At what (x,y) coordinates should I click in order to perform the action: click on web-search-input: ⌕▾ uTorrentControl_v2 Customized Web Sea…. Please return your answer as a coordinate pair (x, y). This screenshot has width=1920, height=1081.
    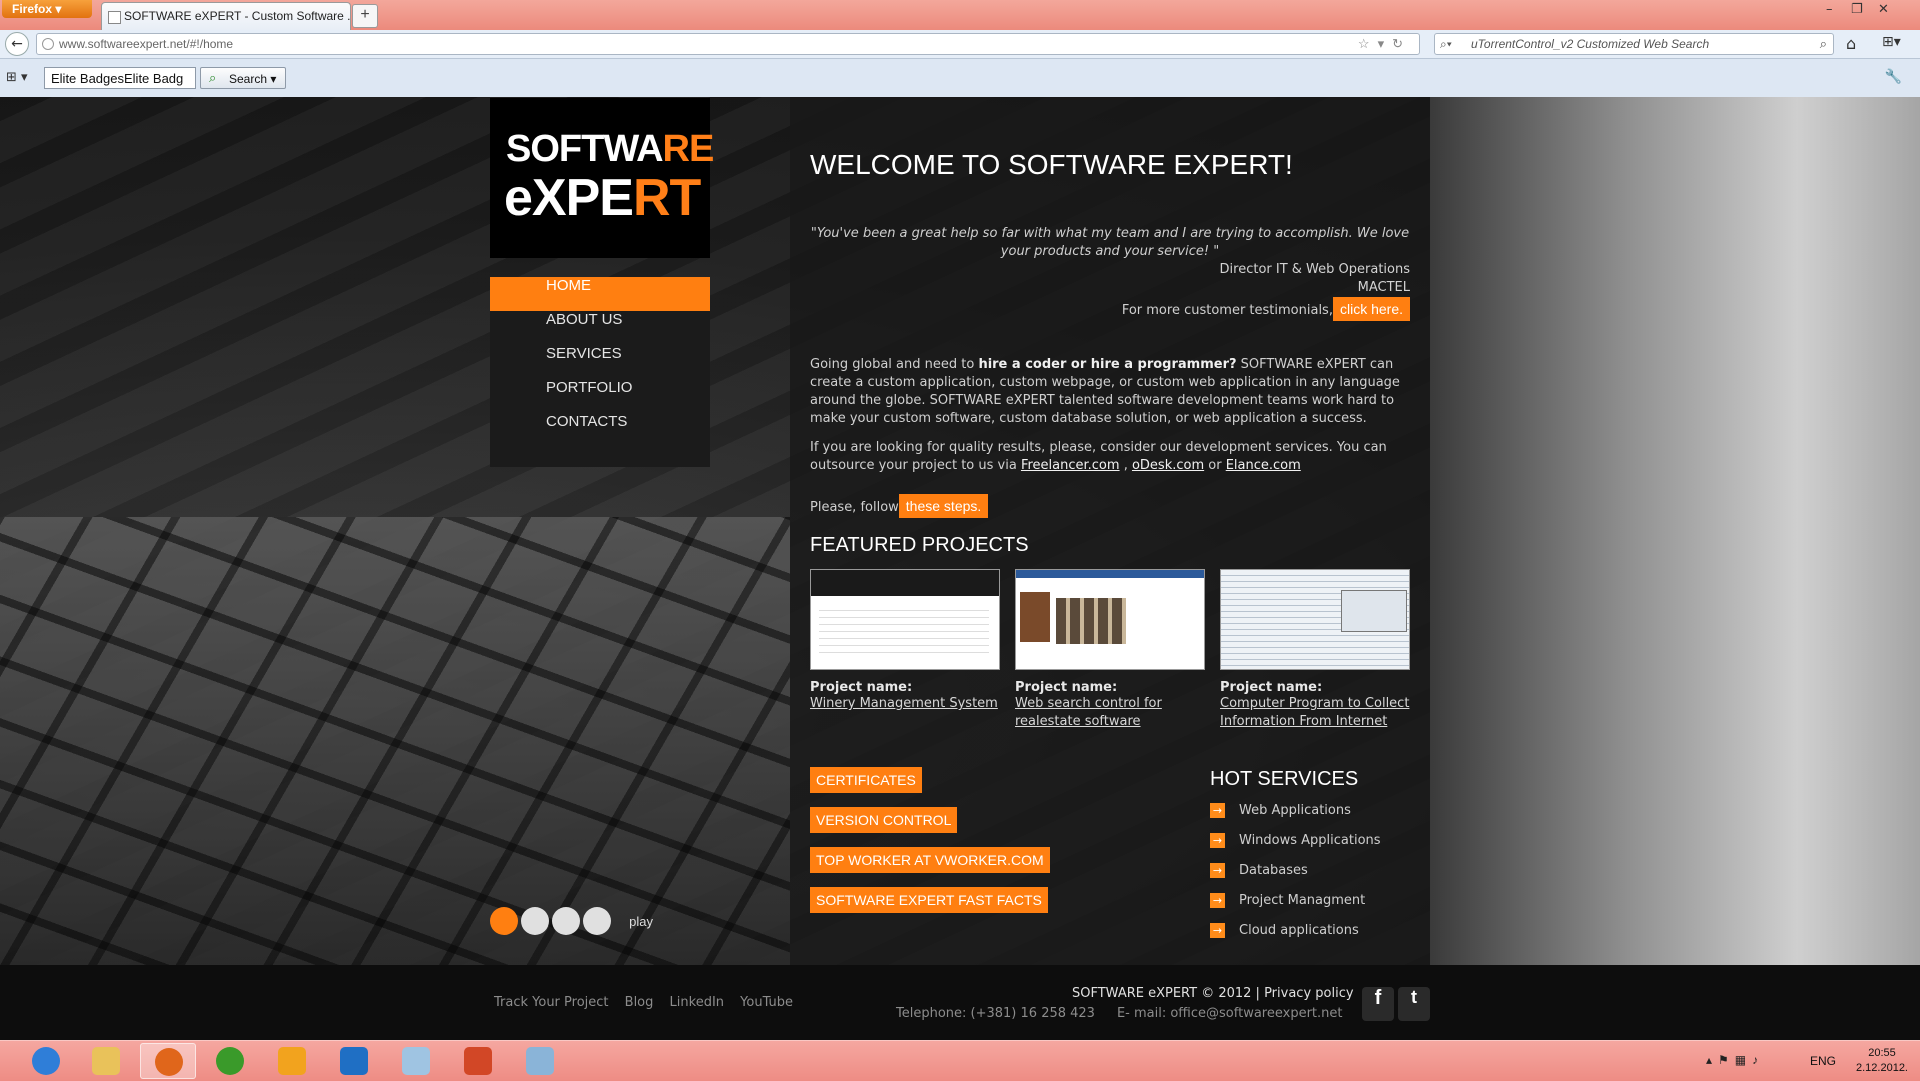
    Looking at the image, I should click on (1634, 44).